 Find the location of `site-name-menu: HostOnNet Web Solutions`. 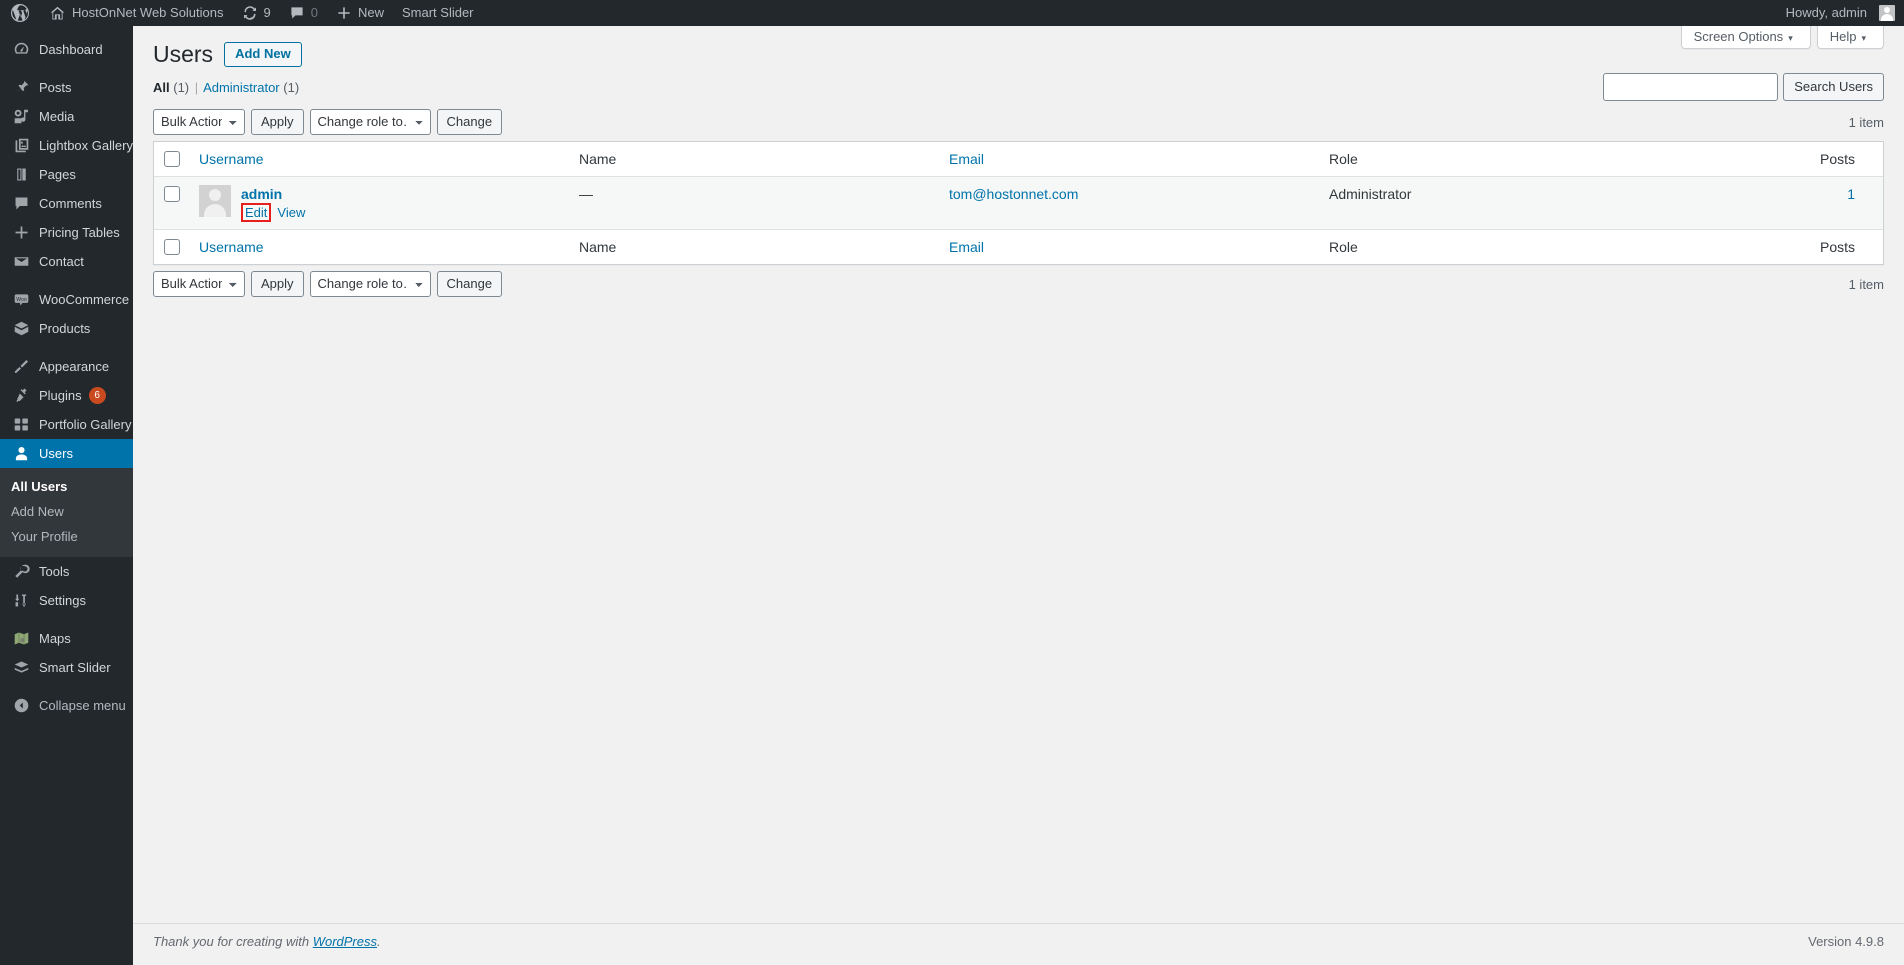

site-name-menu: HostOnNet Web Solutions is located at coordinates (136, 13).